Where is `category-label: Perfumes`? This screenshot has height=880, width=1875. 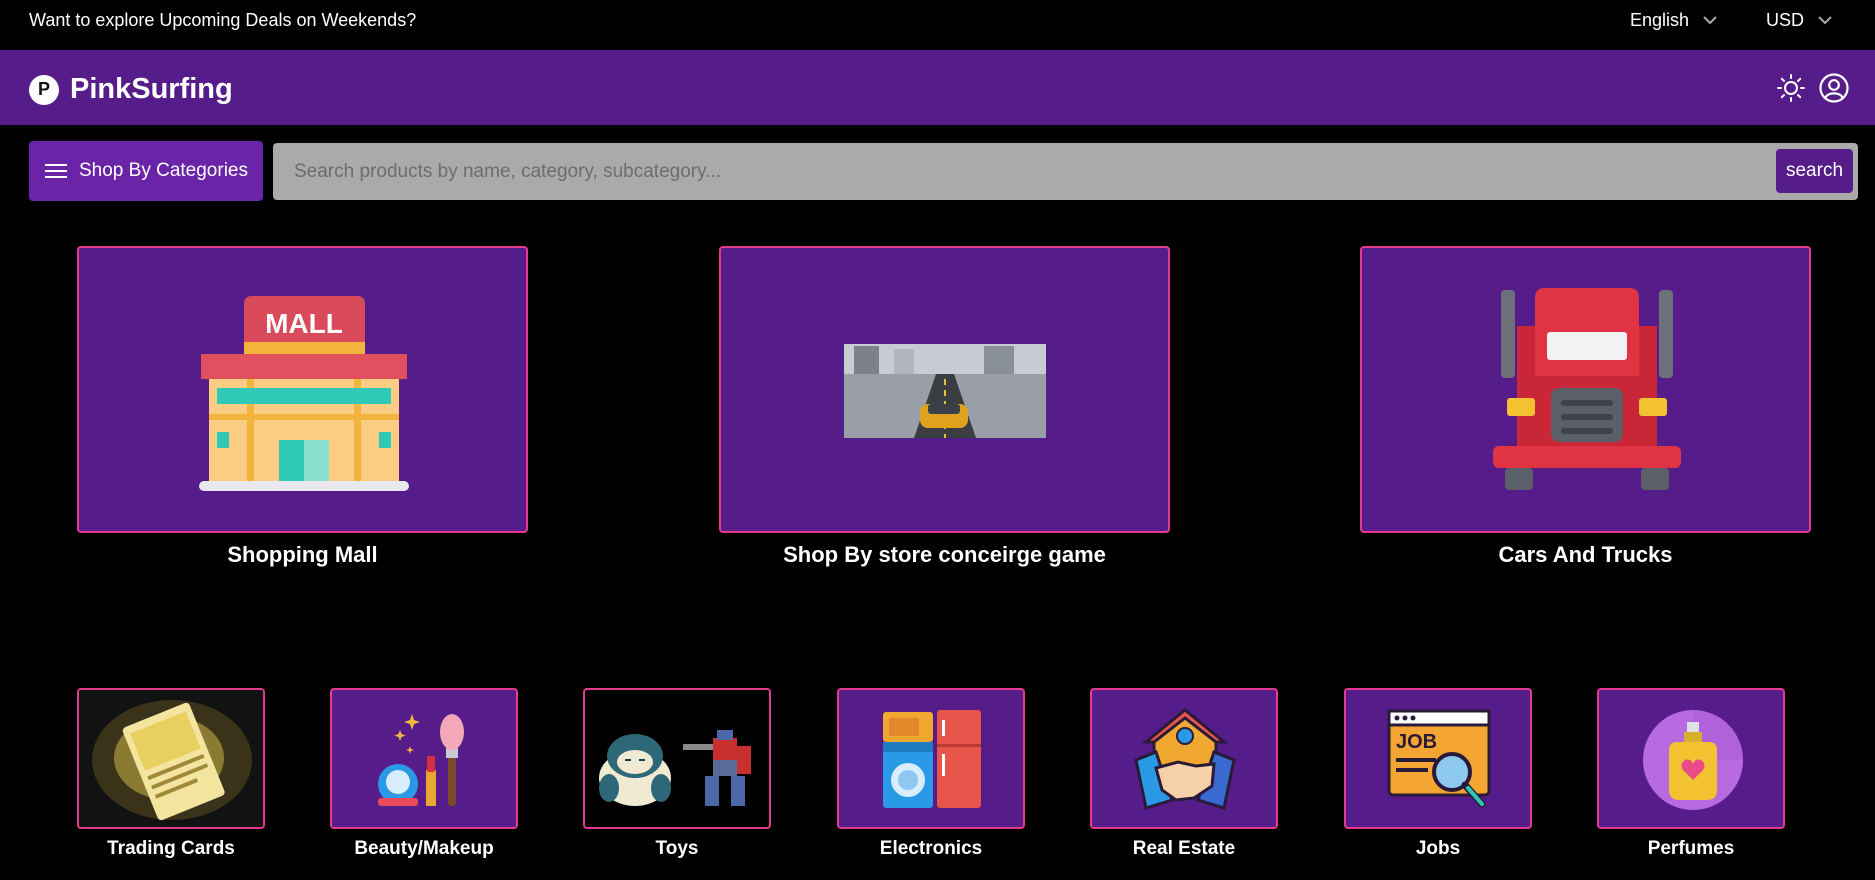 category-label: Perfumes is located at coordinates (1691, 848).